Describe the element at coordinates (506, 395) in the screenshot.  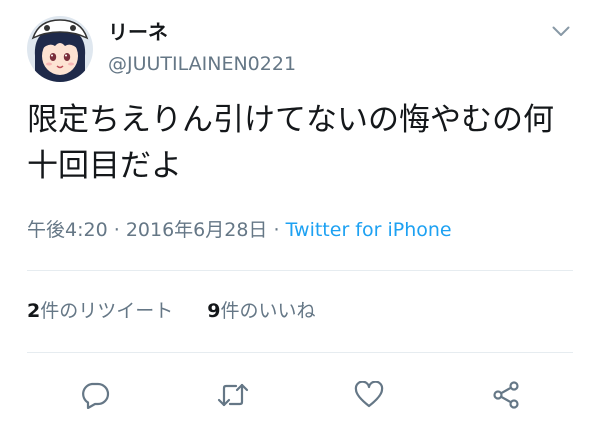
I see `share-icon` at that location.